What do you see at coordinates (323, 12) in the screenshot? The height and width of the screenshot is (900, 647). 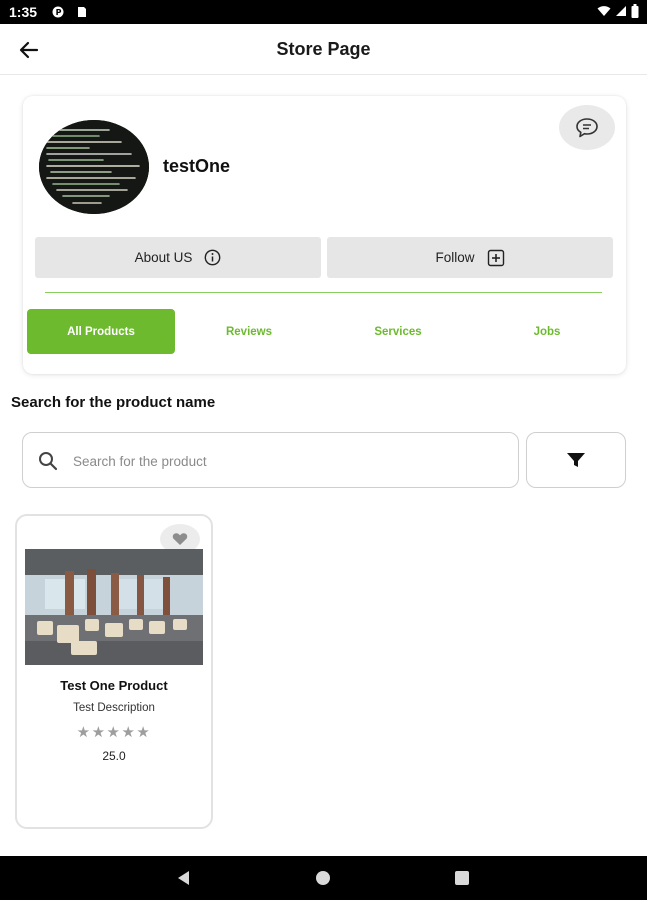 I see `status-bar: 1:35 P` at bounding box center [323, 12].